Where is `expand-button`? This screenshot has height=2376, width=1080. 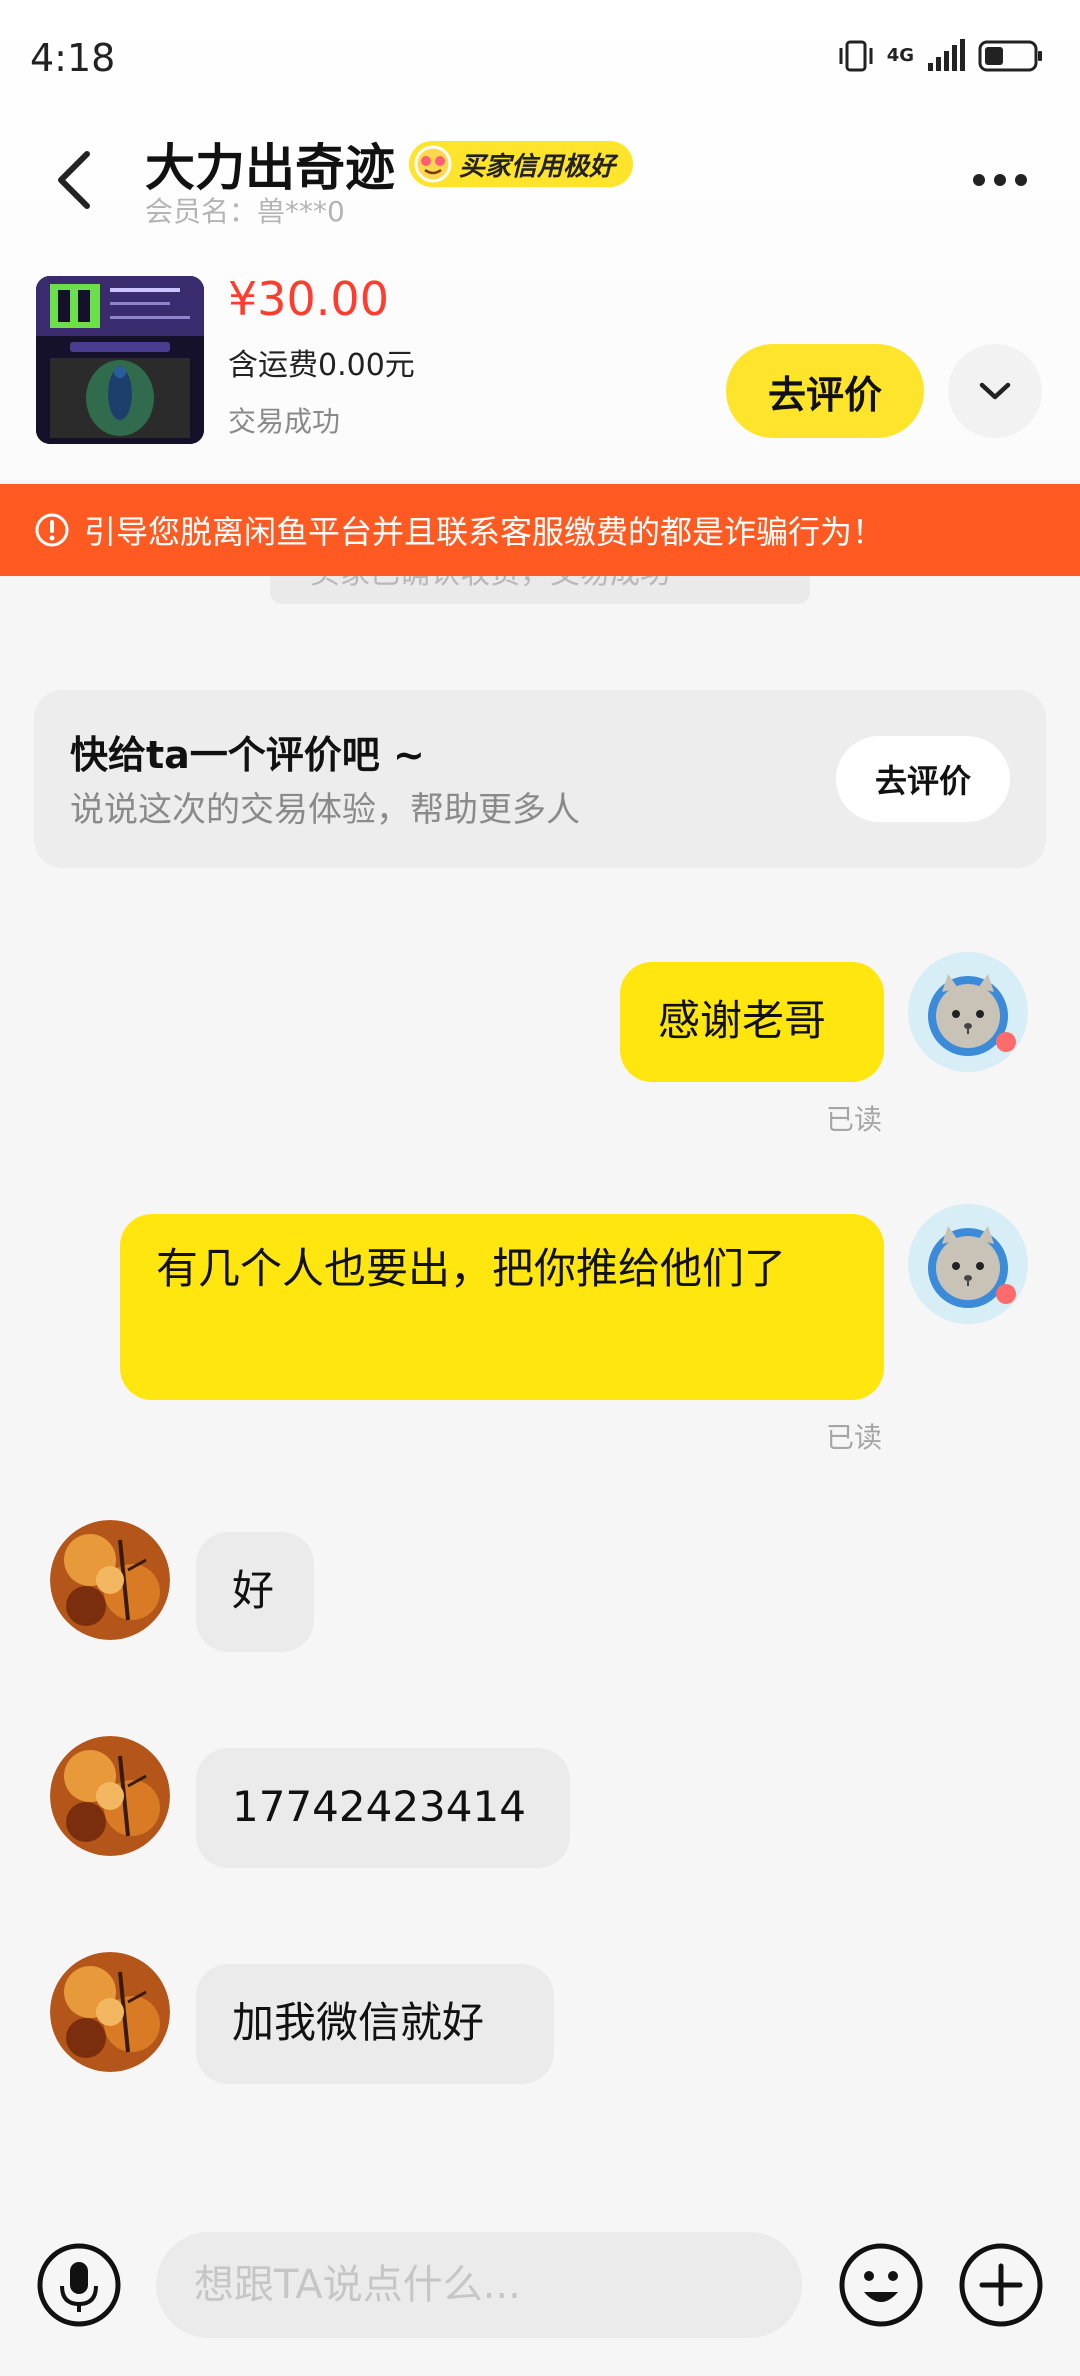 expand-button is located at coordinates (995, 391).